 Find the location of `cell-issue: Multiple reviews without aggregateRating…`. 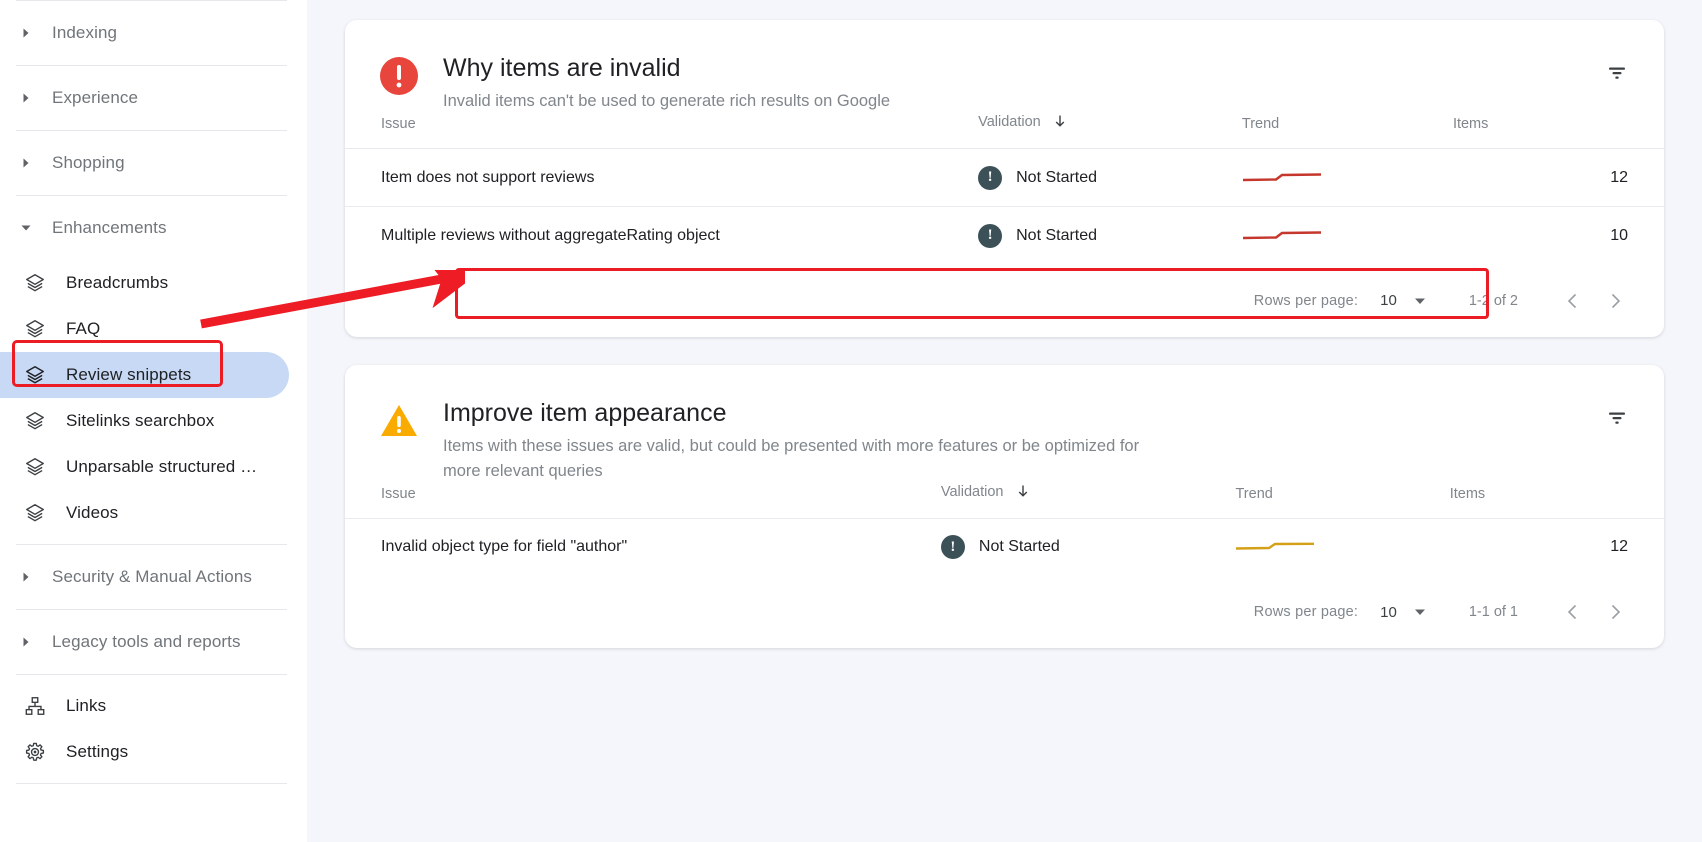

cell-issue: Multiple reviews without aggregateRating… is located at coordinates (662, 235).